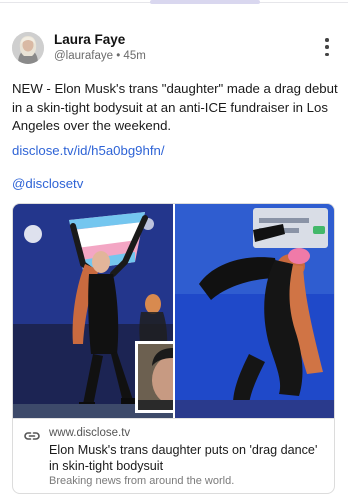  I want to click on post-mention: @disclosetv, so click(47, 183).